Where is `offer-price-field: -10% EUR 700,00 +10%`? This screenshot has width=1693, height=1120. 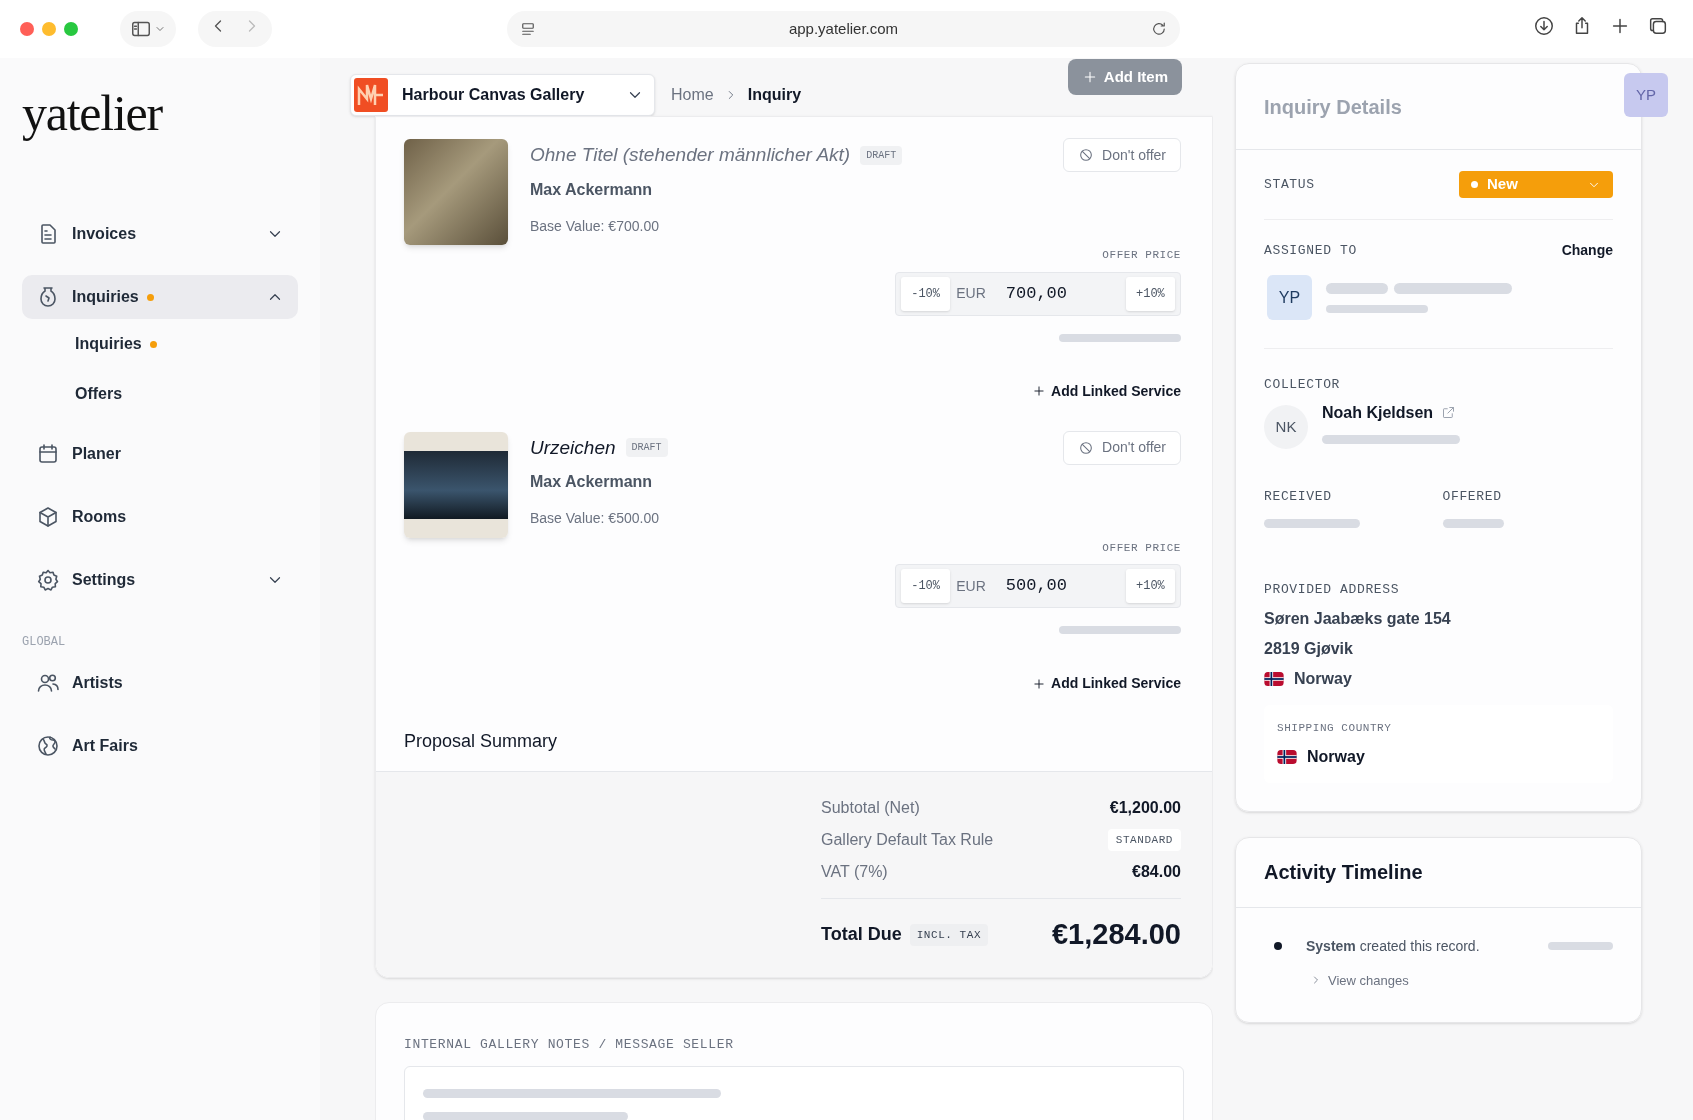
offer-price-field: -10% EUR 700,00 +10% is located at coordinates (1038, 293).